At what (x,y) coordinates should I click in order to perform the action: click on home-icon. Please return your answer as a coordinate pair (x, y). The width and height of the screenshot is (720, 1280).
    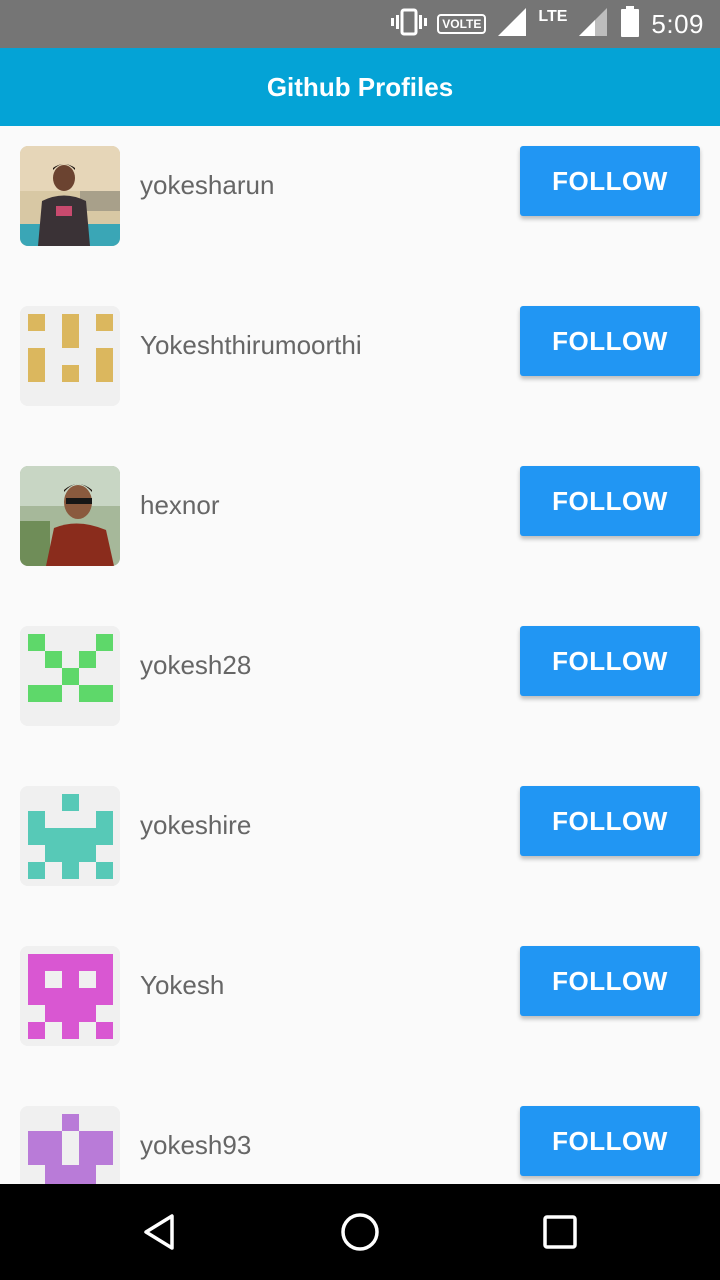
    Looking at the image, I should click on (360, 1232).